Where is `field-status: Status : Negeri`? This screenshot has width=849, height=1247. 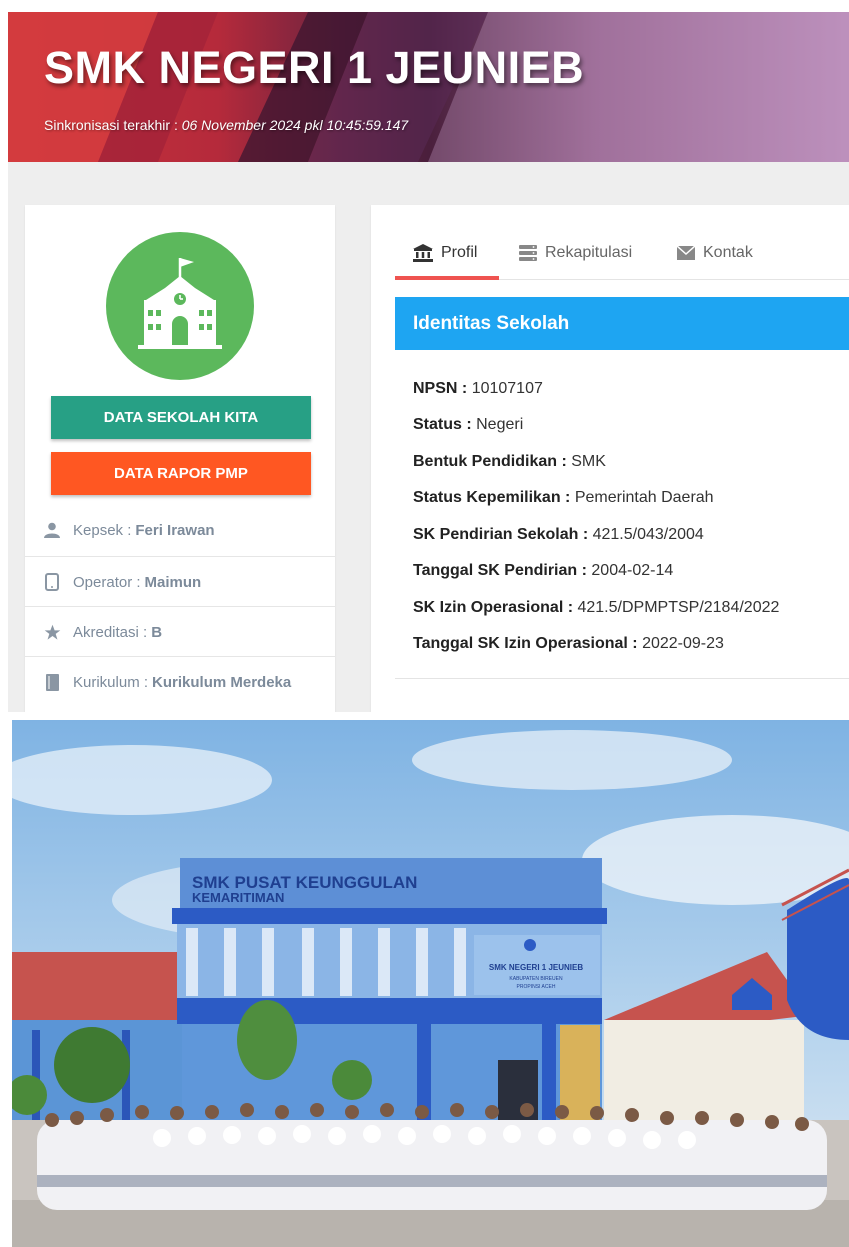 field-status: Status : Negeri is located at coordinates (468, 424).